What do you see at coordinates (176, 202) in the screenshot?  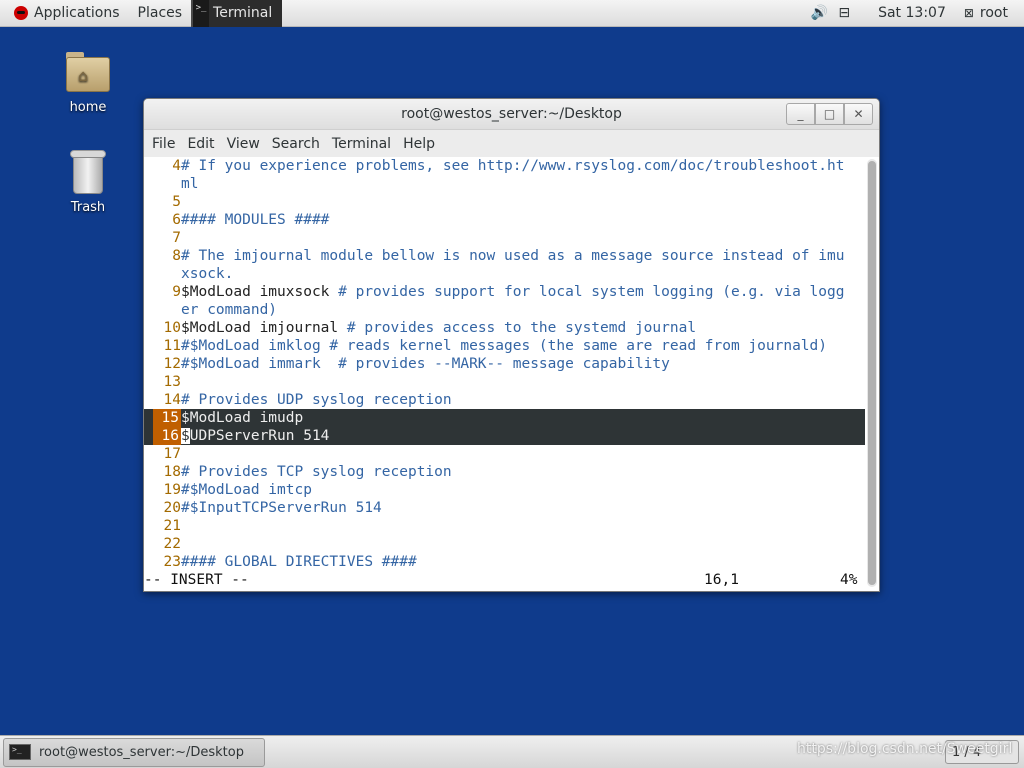 I see `line-number: 5` at bounding box center [176, 202].